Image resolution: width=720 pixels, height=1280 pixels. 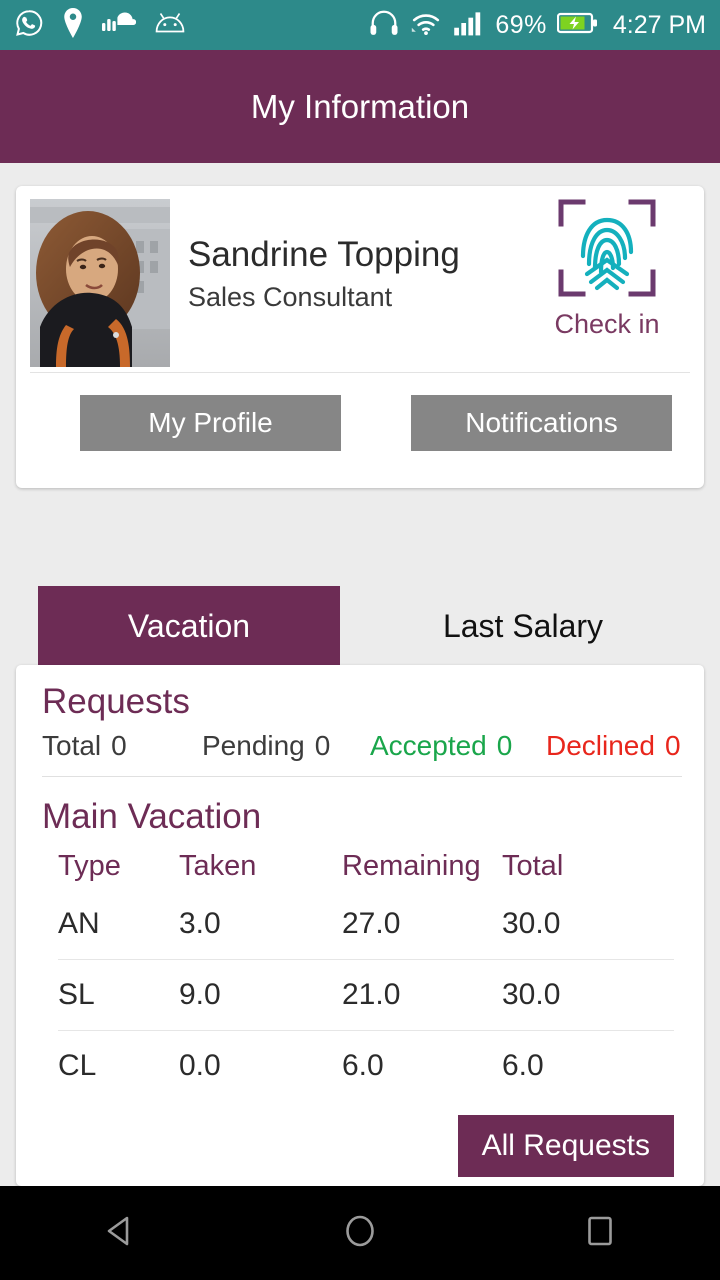 I want to click on home-circle-icon, so click(x=360, y=1233).